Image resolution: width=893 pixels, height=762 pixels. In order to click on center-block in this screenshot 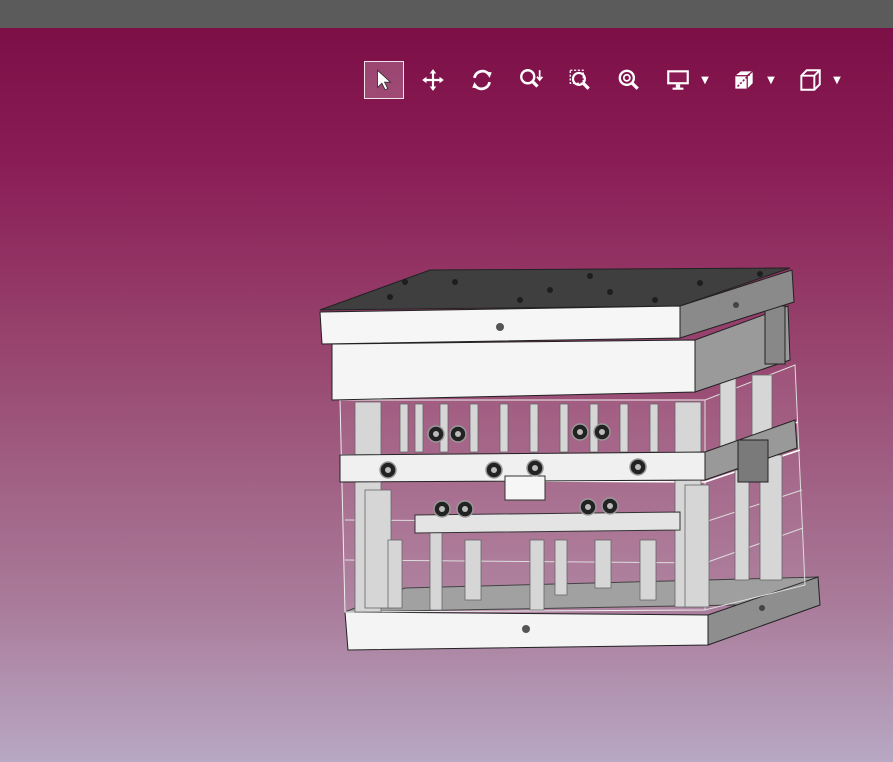, I will do `click(525, 488)`.